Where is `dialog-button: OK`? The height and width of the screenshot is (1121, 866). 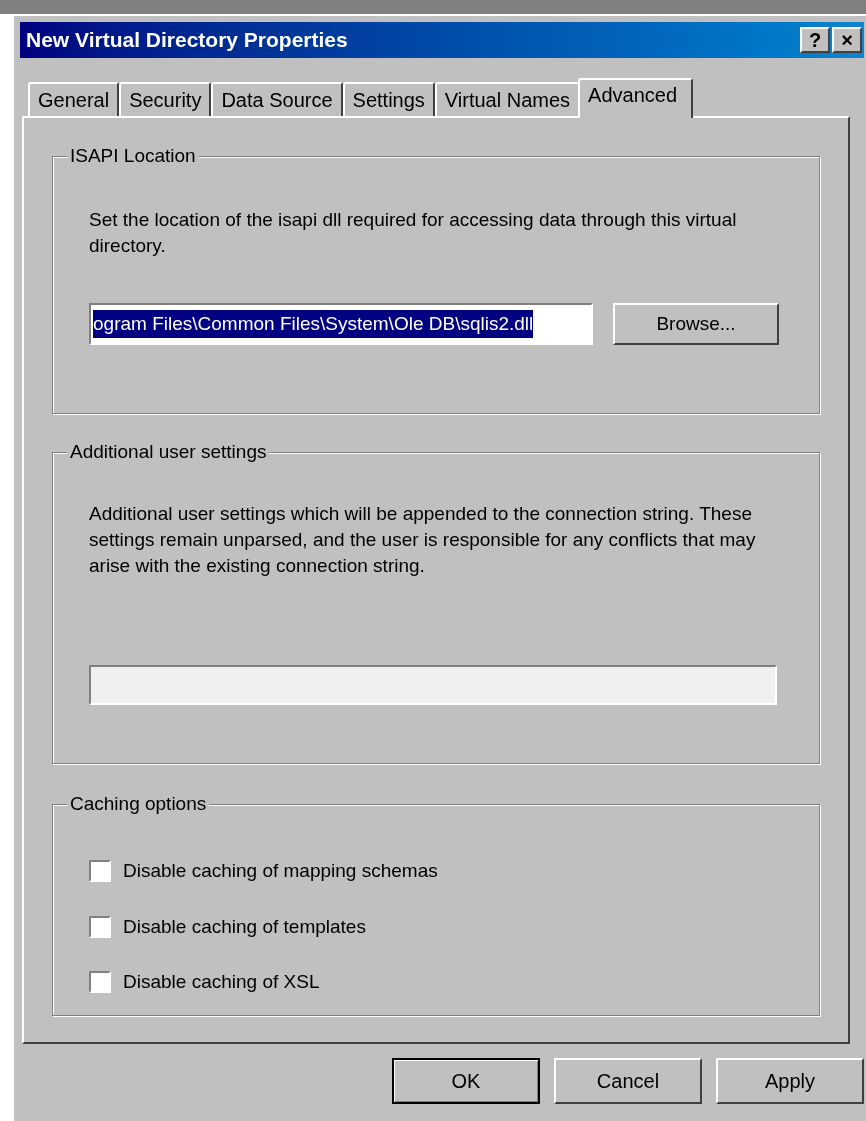 dialog-button: OK is located at coordinates (466, 1081).